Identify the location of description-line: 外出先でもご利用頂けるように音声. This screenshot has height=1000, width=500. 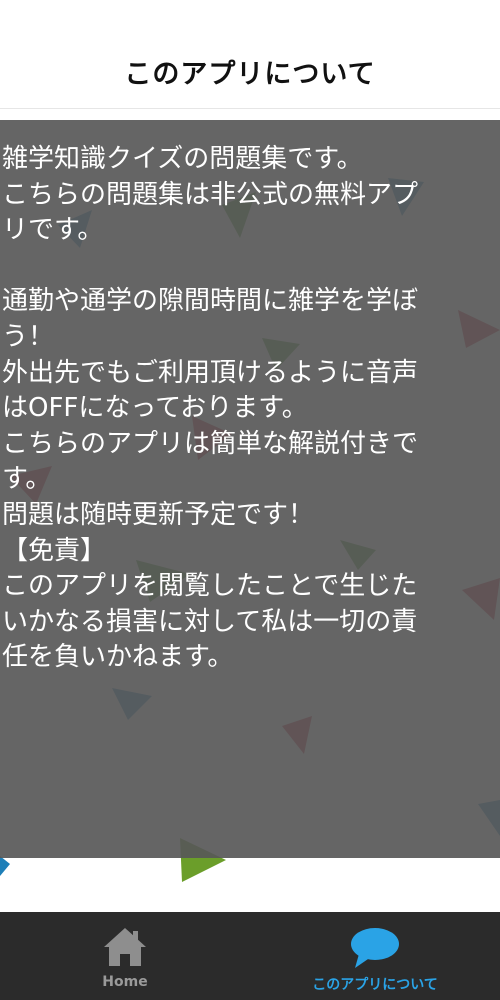
(210, 372).